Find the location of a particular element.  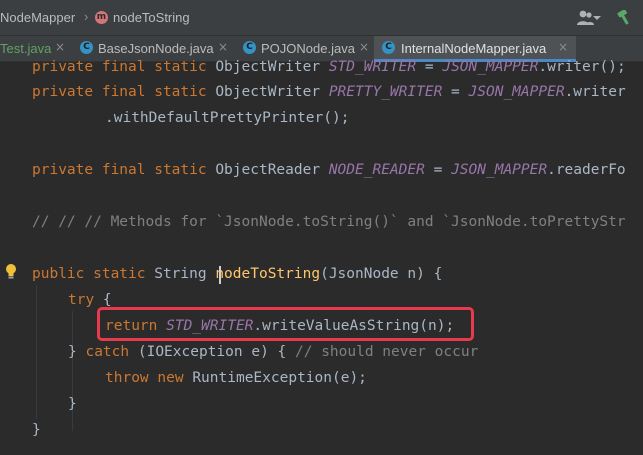

keyword-token: try is located at coordinates (81, 300).